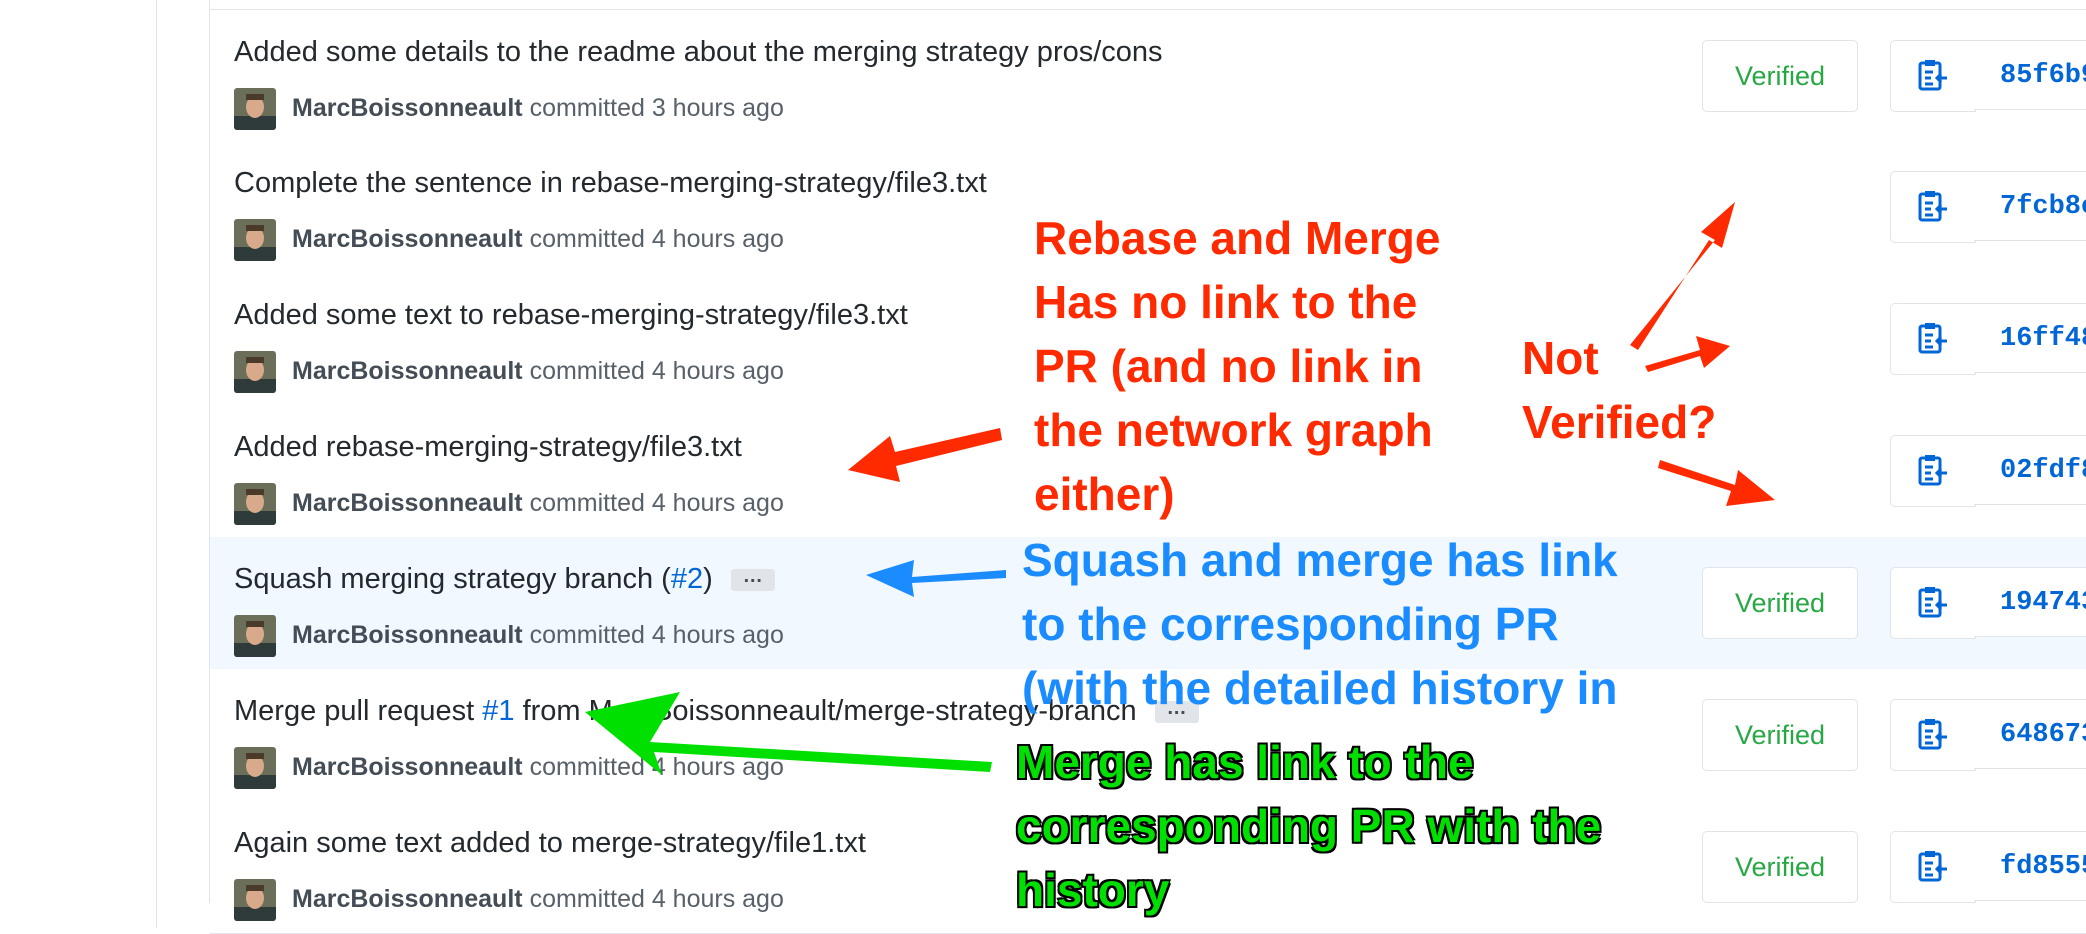 Image resolution: width=2086 pixels, height=934 pixels. Describe the element at coordinates (925, 455) in the screenshot. I see `red-arrow-rebase` at that location.